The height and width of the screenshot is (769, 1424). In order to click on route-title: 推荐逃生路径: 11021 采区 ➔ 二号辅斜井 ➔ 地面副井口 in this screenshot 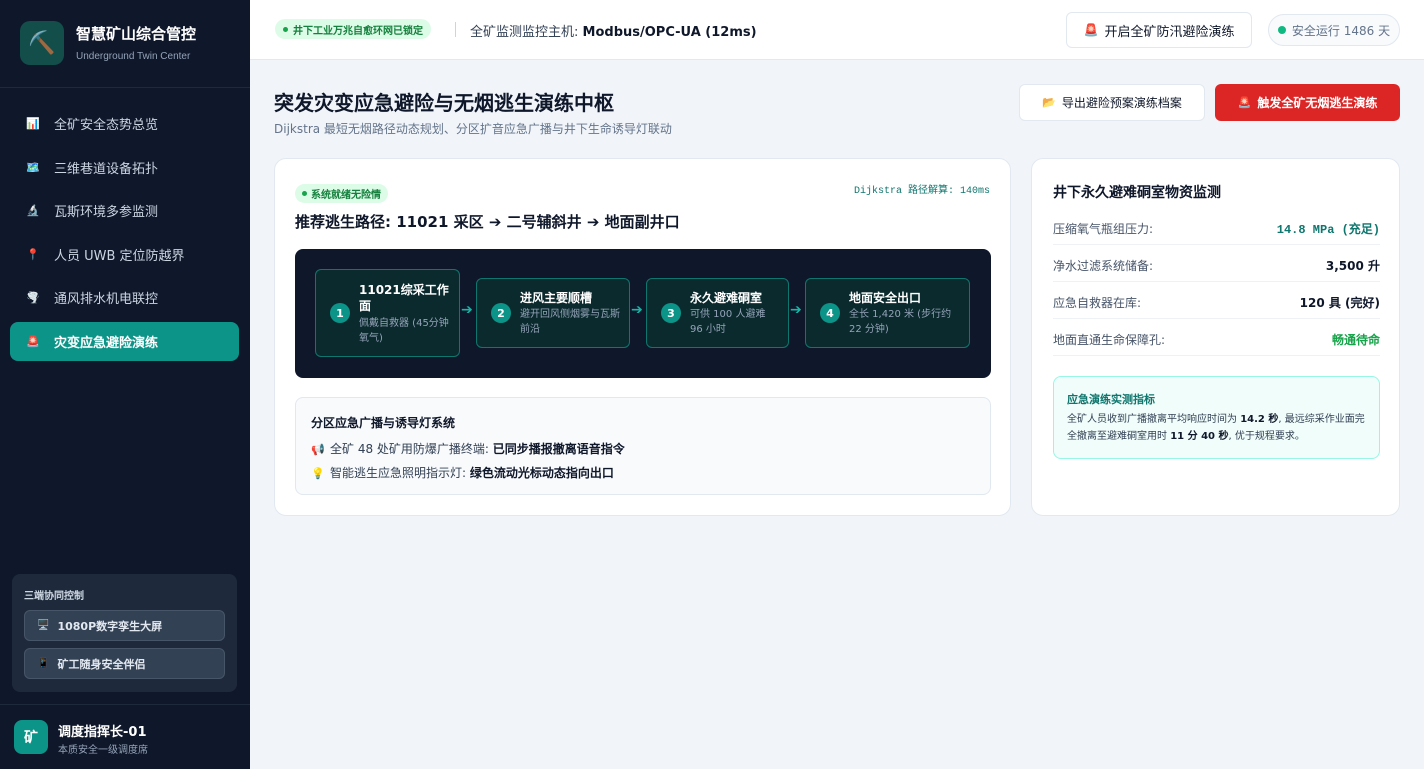, I will do `click(487, 222)`.